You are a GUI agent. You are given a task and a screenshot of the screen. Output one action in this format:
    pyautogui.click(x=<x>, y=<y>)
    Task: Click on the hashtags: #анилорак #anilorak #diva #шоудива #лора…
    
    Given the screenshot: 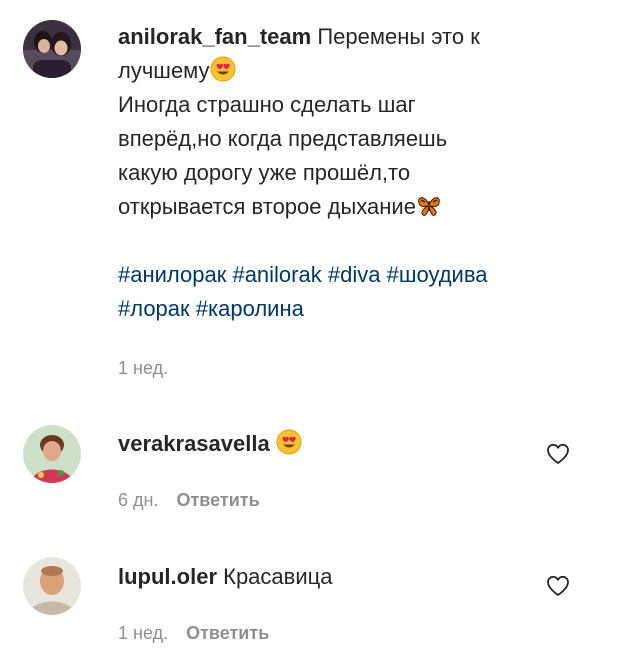 What is the action you would take?
    pyautogui.click(x=358, y=292)
    